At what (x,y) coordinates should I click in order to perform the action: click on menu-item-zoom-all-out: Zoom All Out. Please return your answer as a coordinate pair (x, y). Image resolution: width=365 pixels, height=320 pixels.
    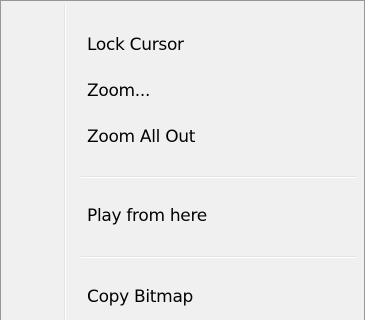
    Looking at the image, I should click on (182, 137).